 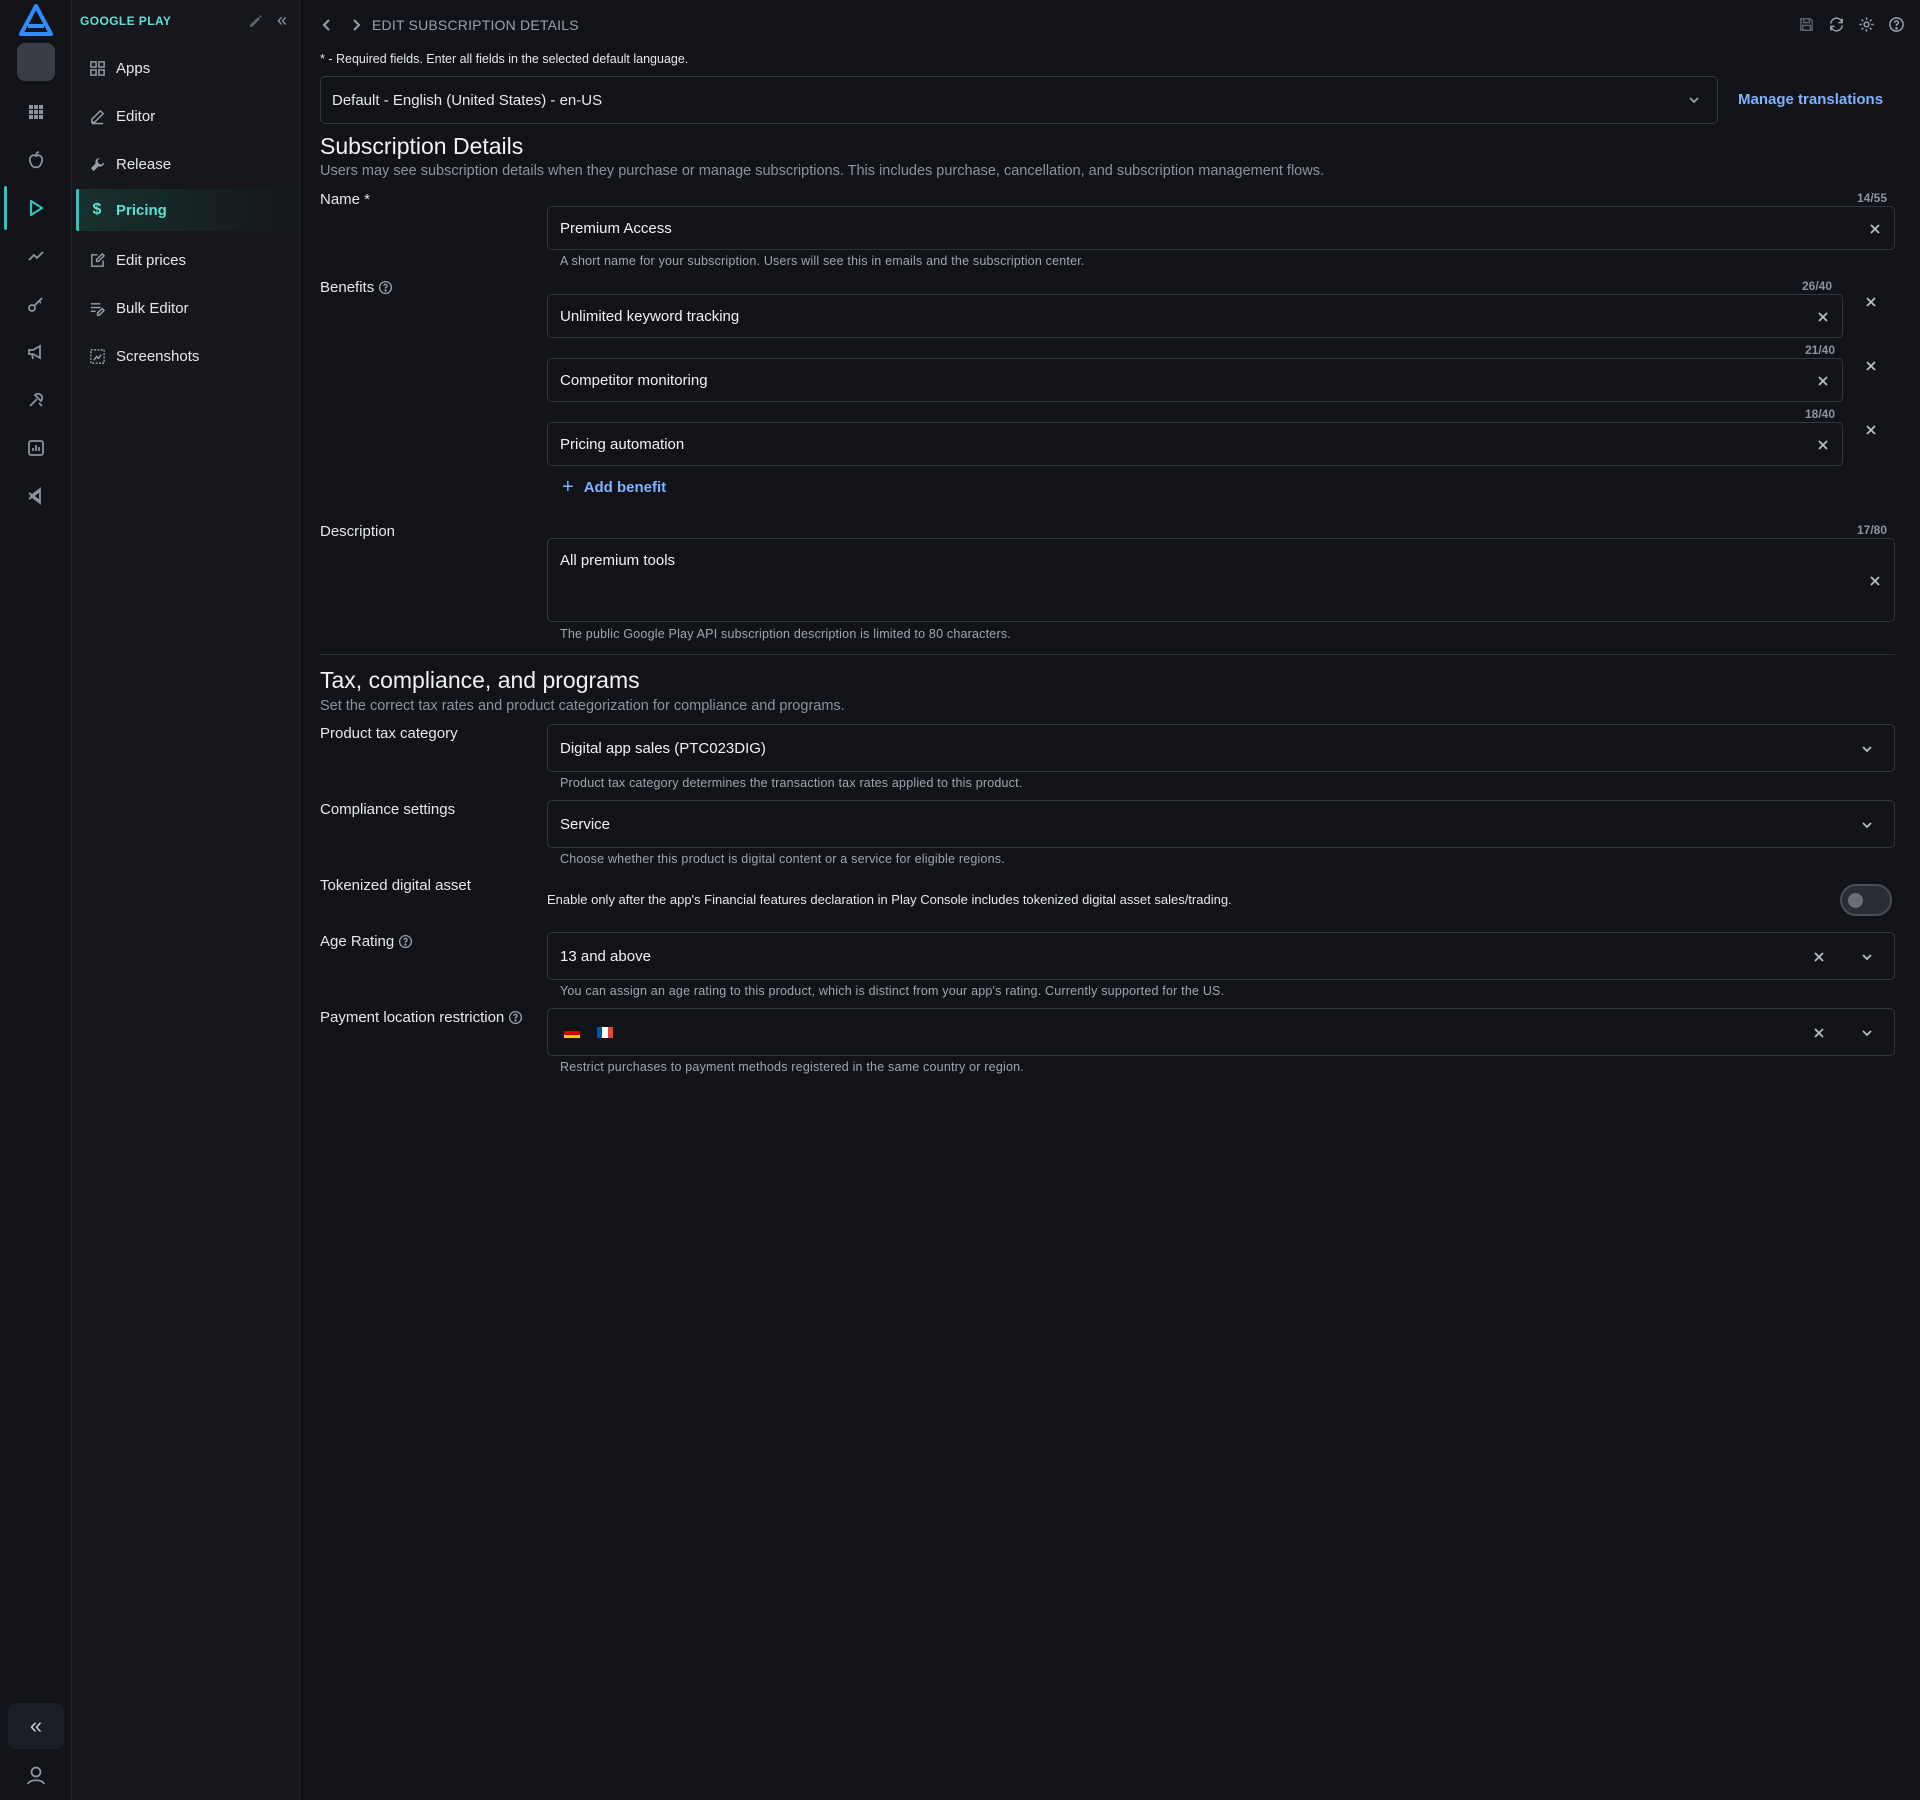 What do you see at coordinates (605, 956) in the screenshot?
I see `age-rating-value: 13 and above` at bounding box center [605, 956].